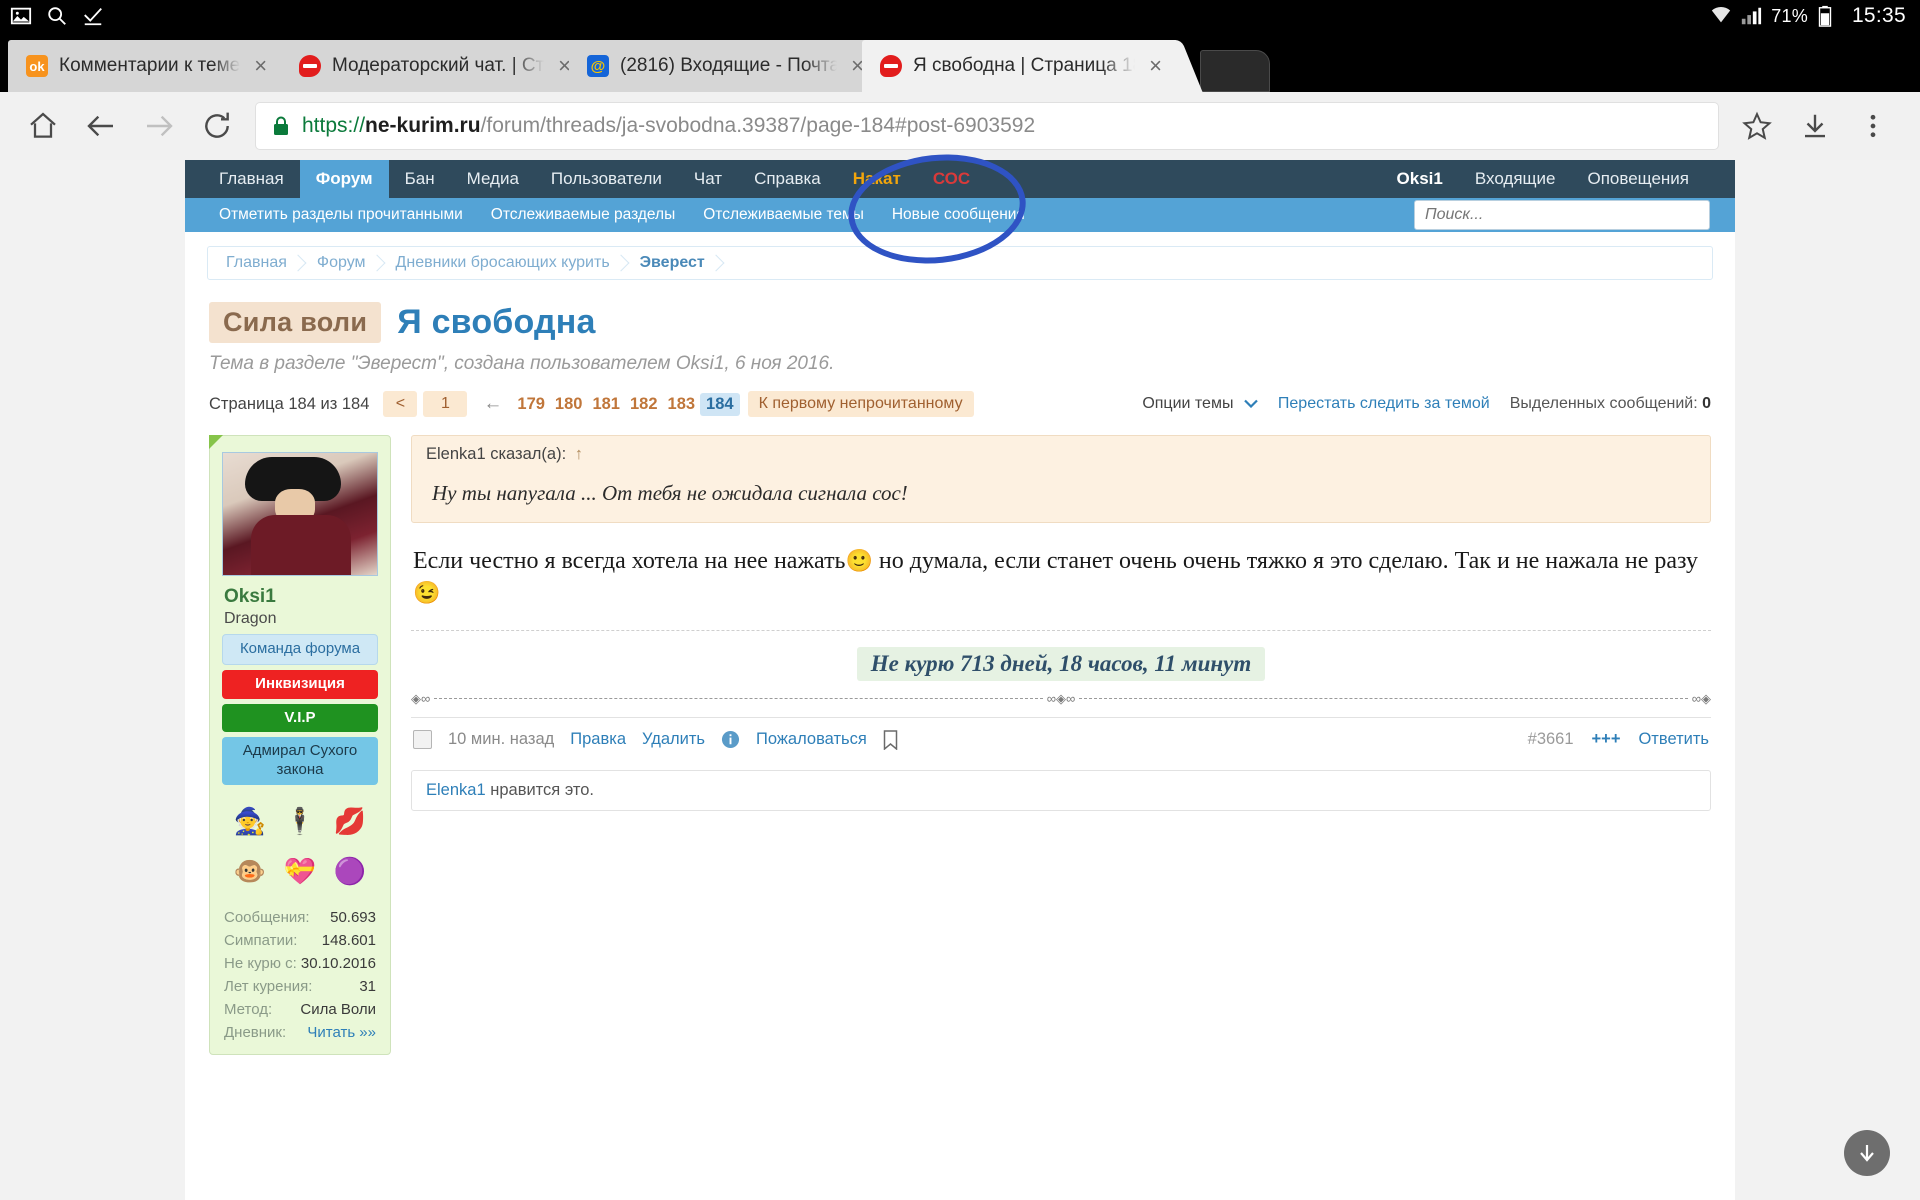  I want to click on star-icon, so click(1757, 126).